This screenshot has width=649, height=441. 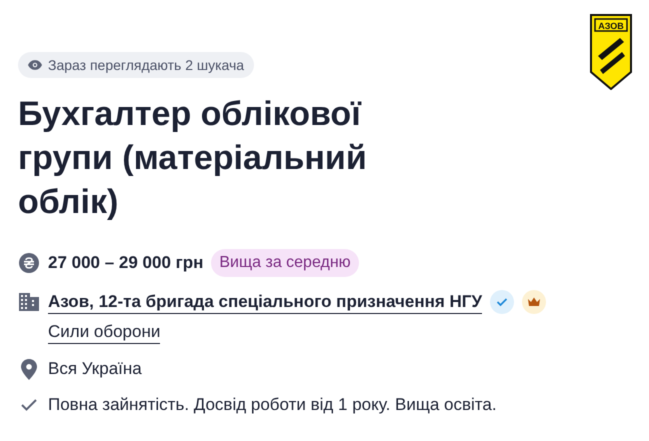 I want to click on eye-icon, so click(x=35, y=65).